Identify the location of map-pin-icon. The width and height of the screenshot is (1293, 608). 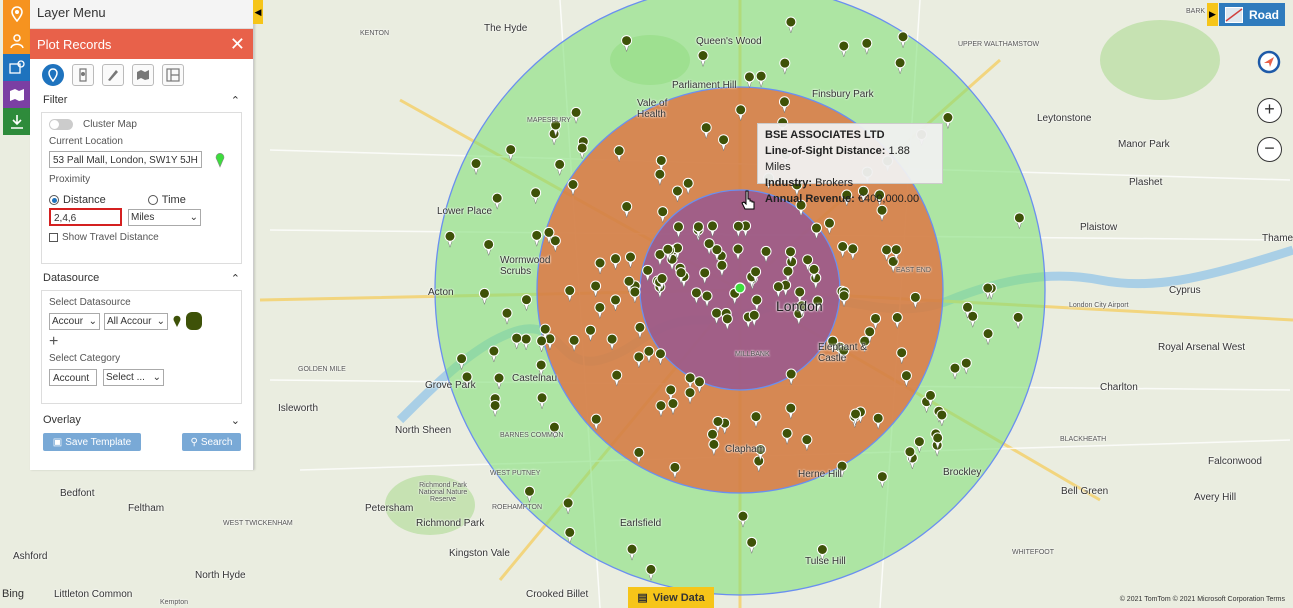
(16, 13).